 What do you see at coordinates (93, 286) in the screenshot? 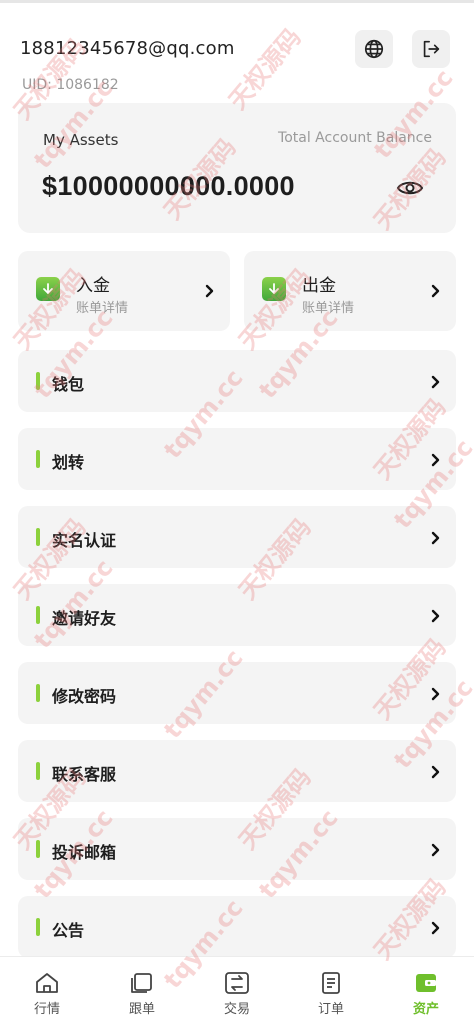
I see `deposit-title: 入金` at bounding box center [93, 286].